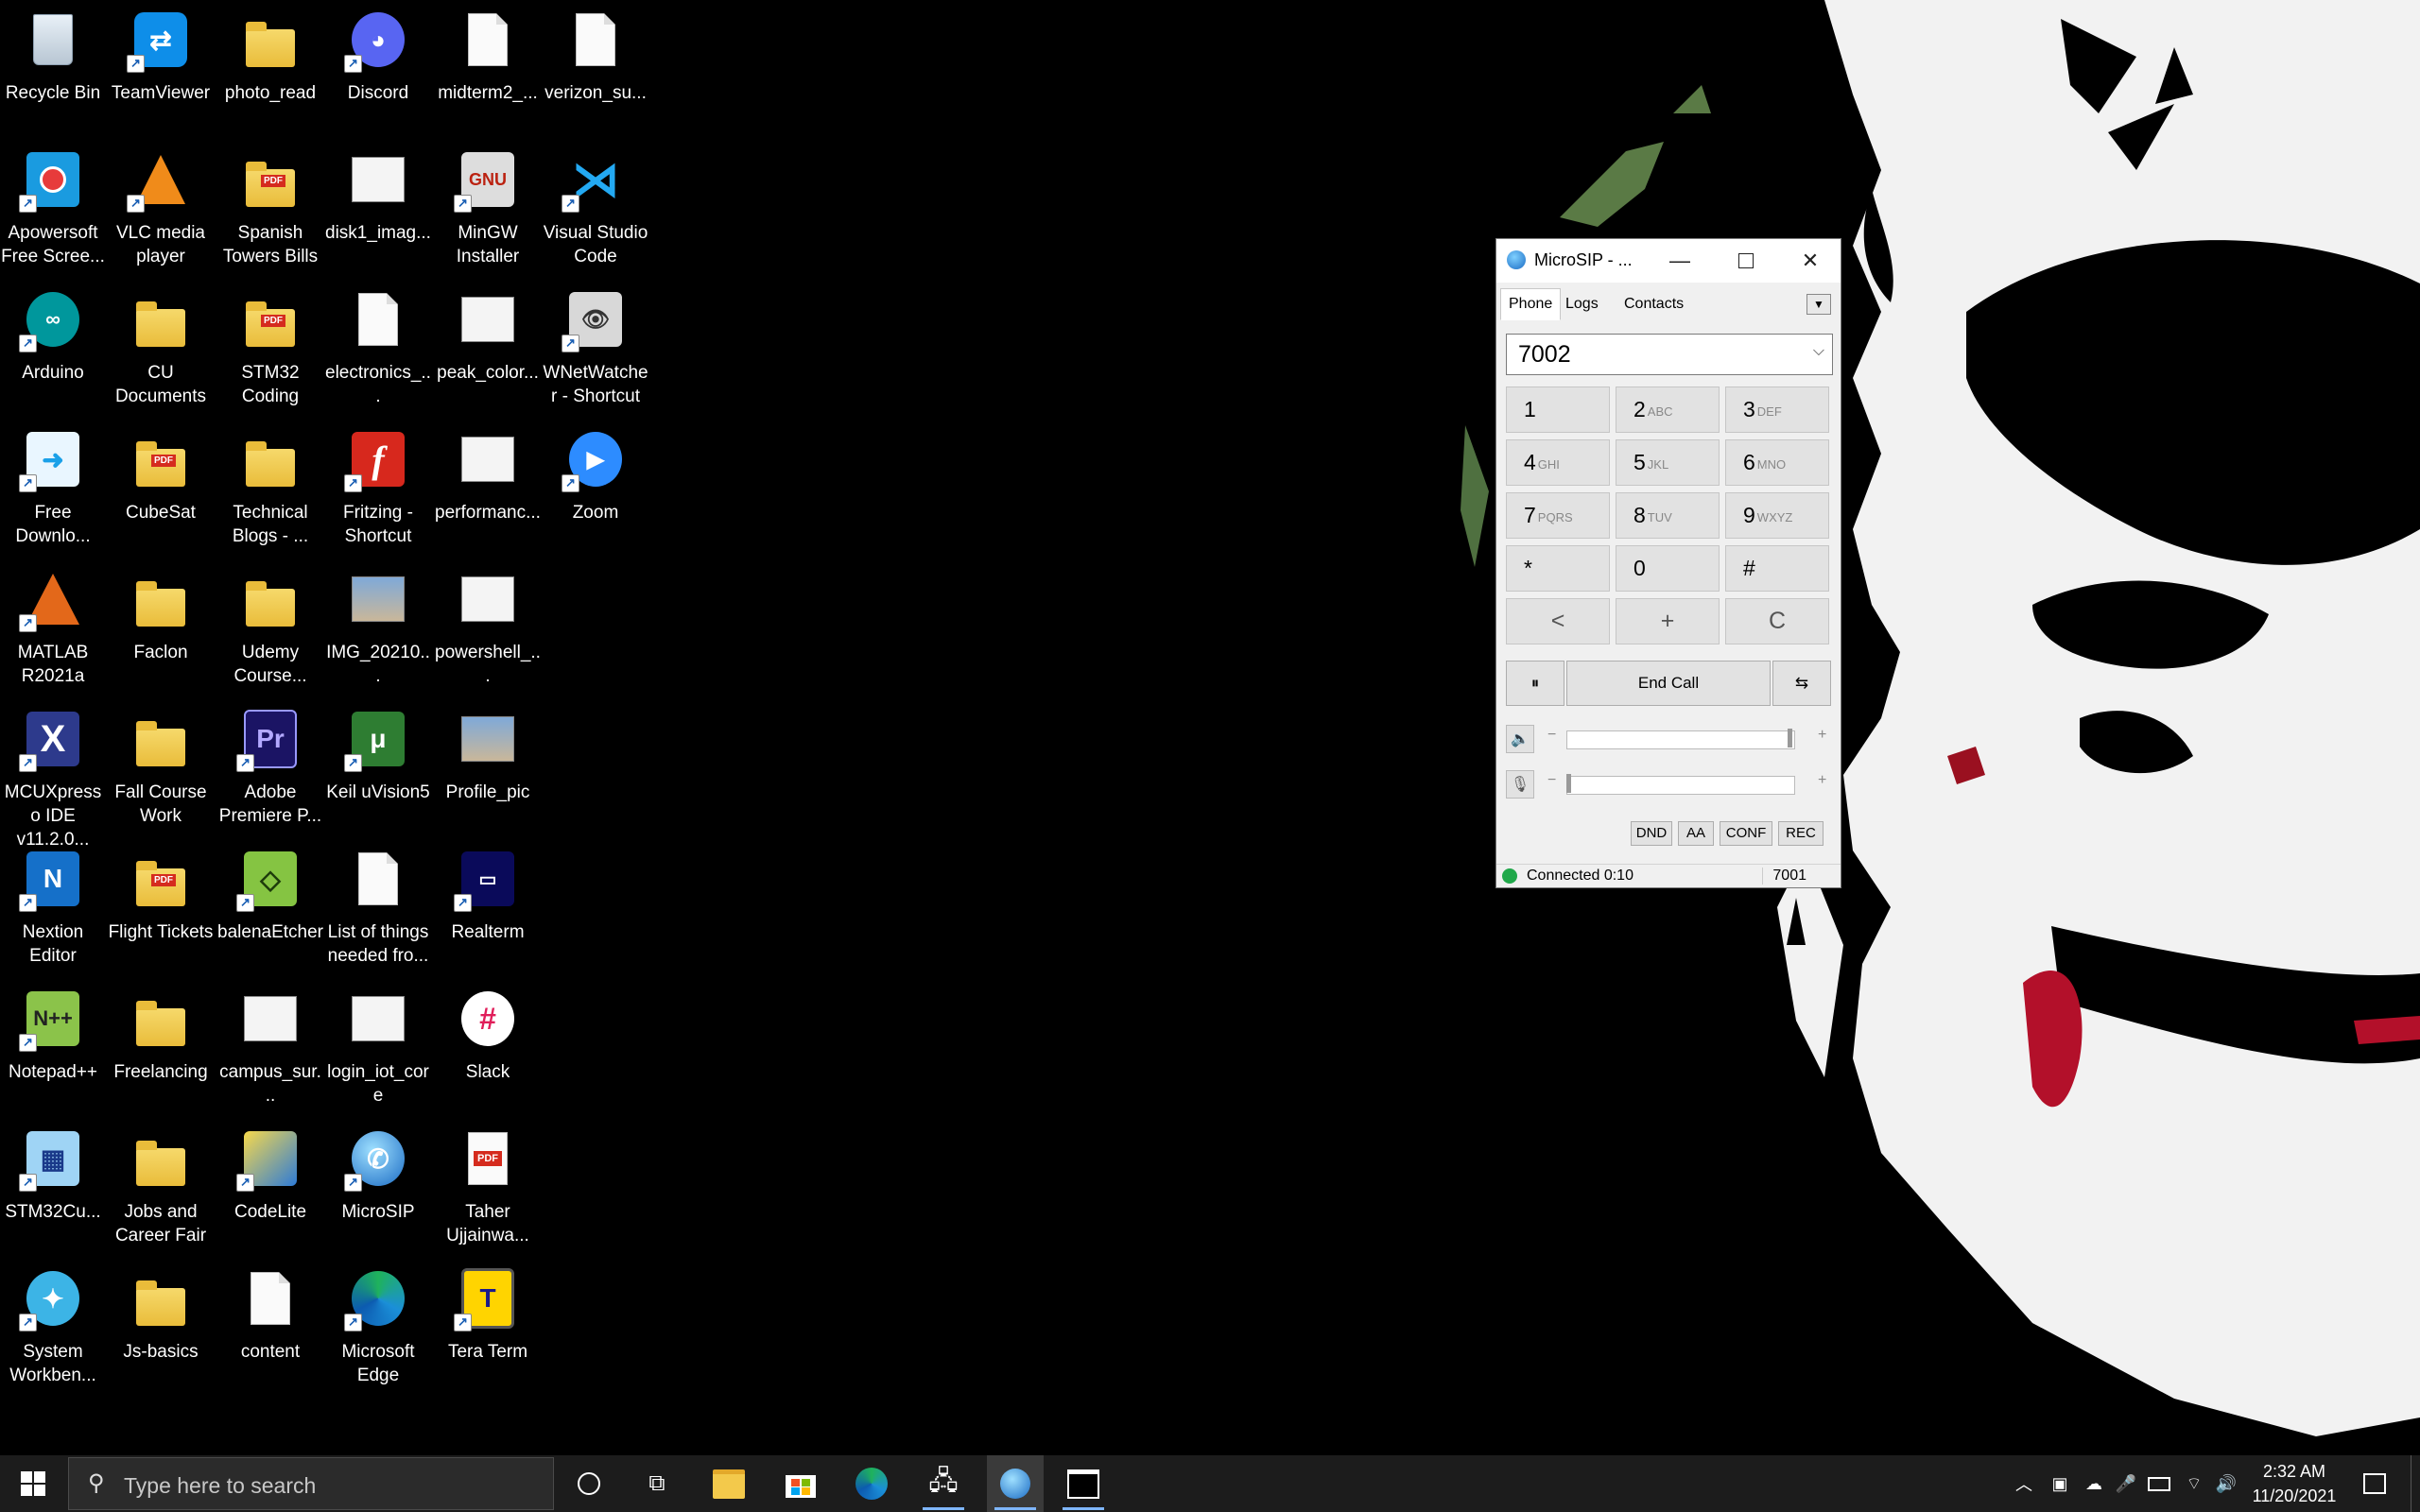 The width and height of the screenshot is (2420, 1512). What do you see at coordinates (270, 69) in the screenshot?
I see `desktop-icon: photo_read` at bounding box center [270, 69].